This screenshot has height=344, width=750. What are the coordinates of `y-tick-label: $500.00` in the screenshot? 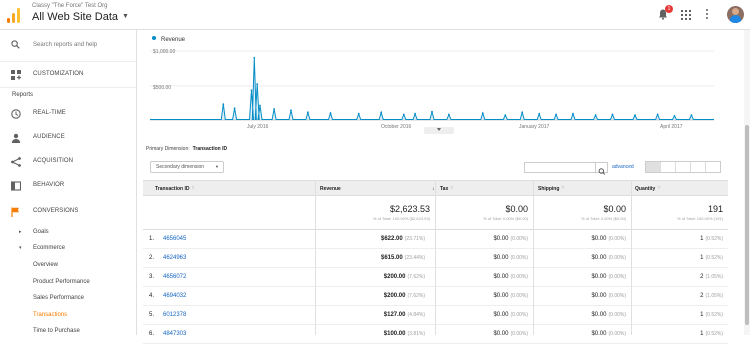 It's located at (162, 88).